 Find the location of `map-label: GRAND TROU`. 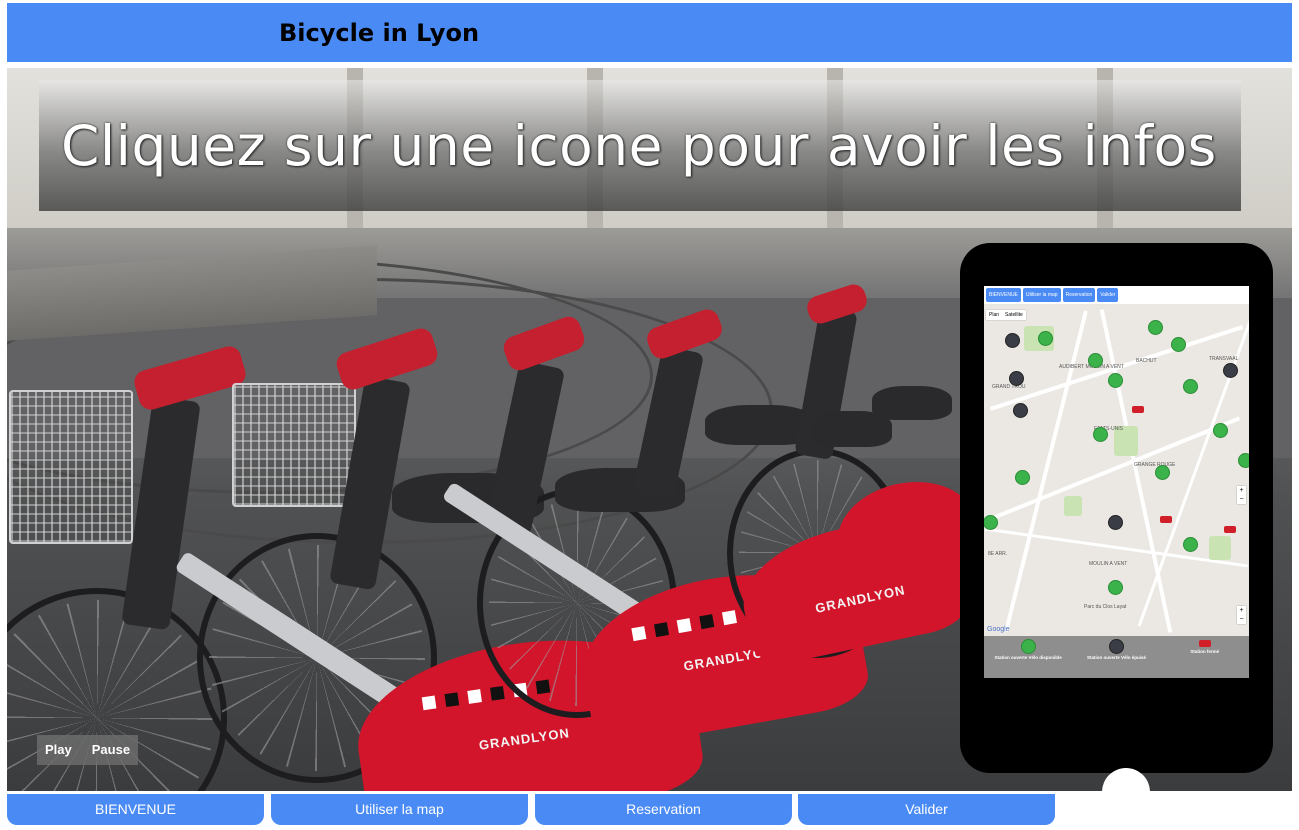

map-label: GRAND TROU is located at coordinates (1009, 387).